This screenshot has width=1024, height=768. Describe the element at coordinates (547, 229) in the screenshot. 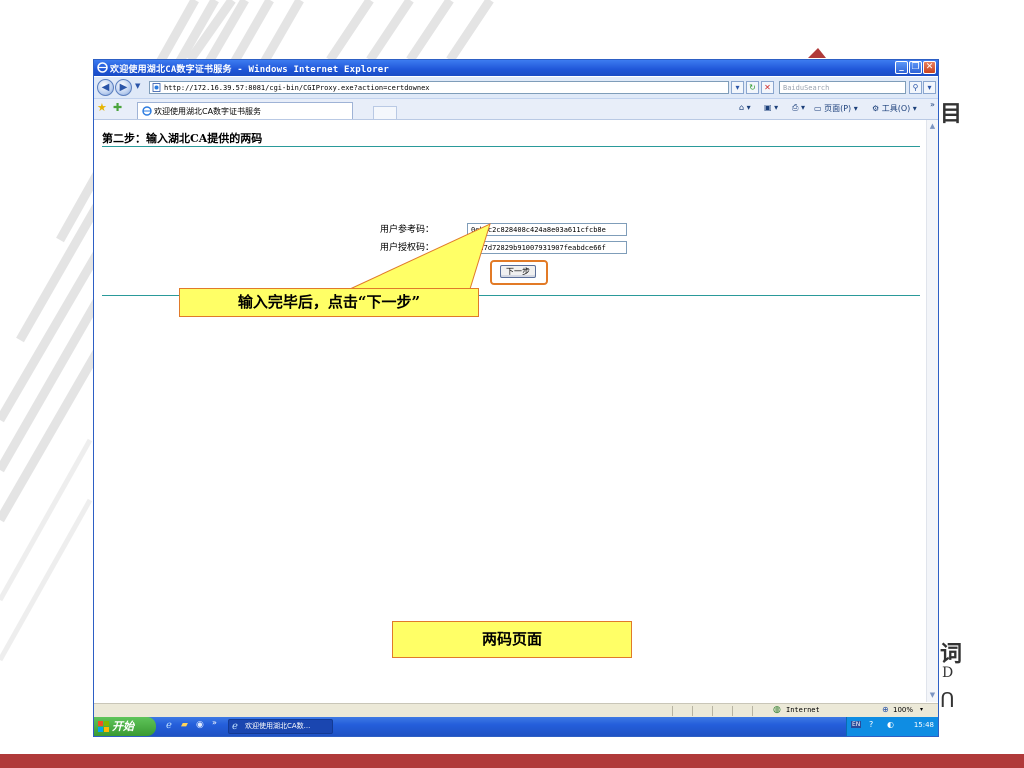

I see `ref-code-input: 0ebbc2c828408c424a8e03a611cfcb8e` at that location.